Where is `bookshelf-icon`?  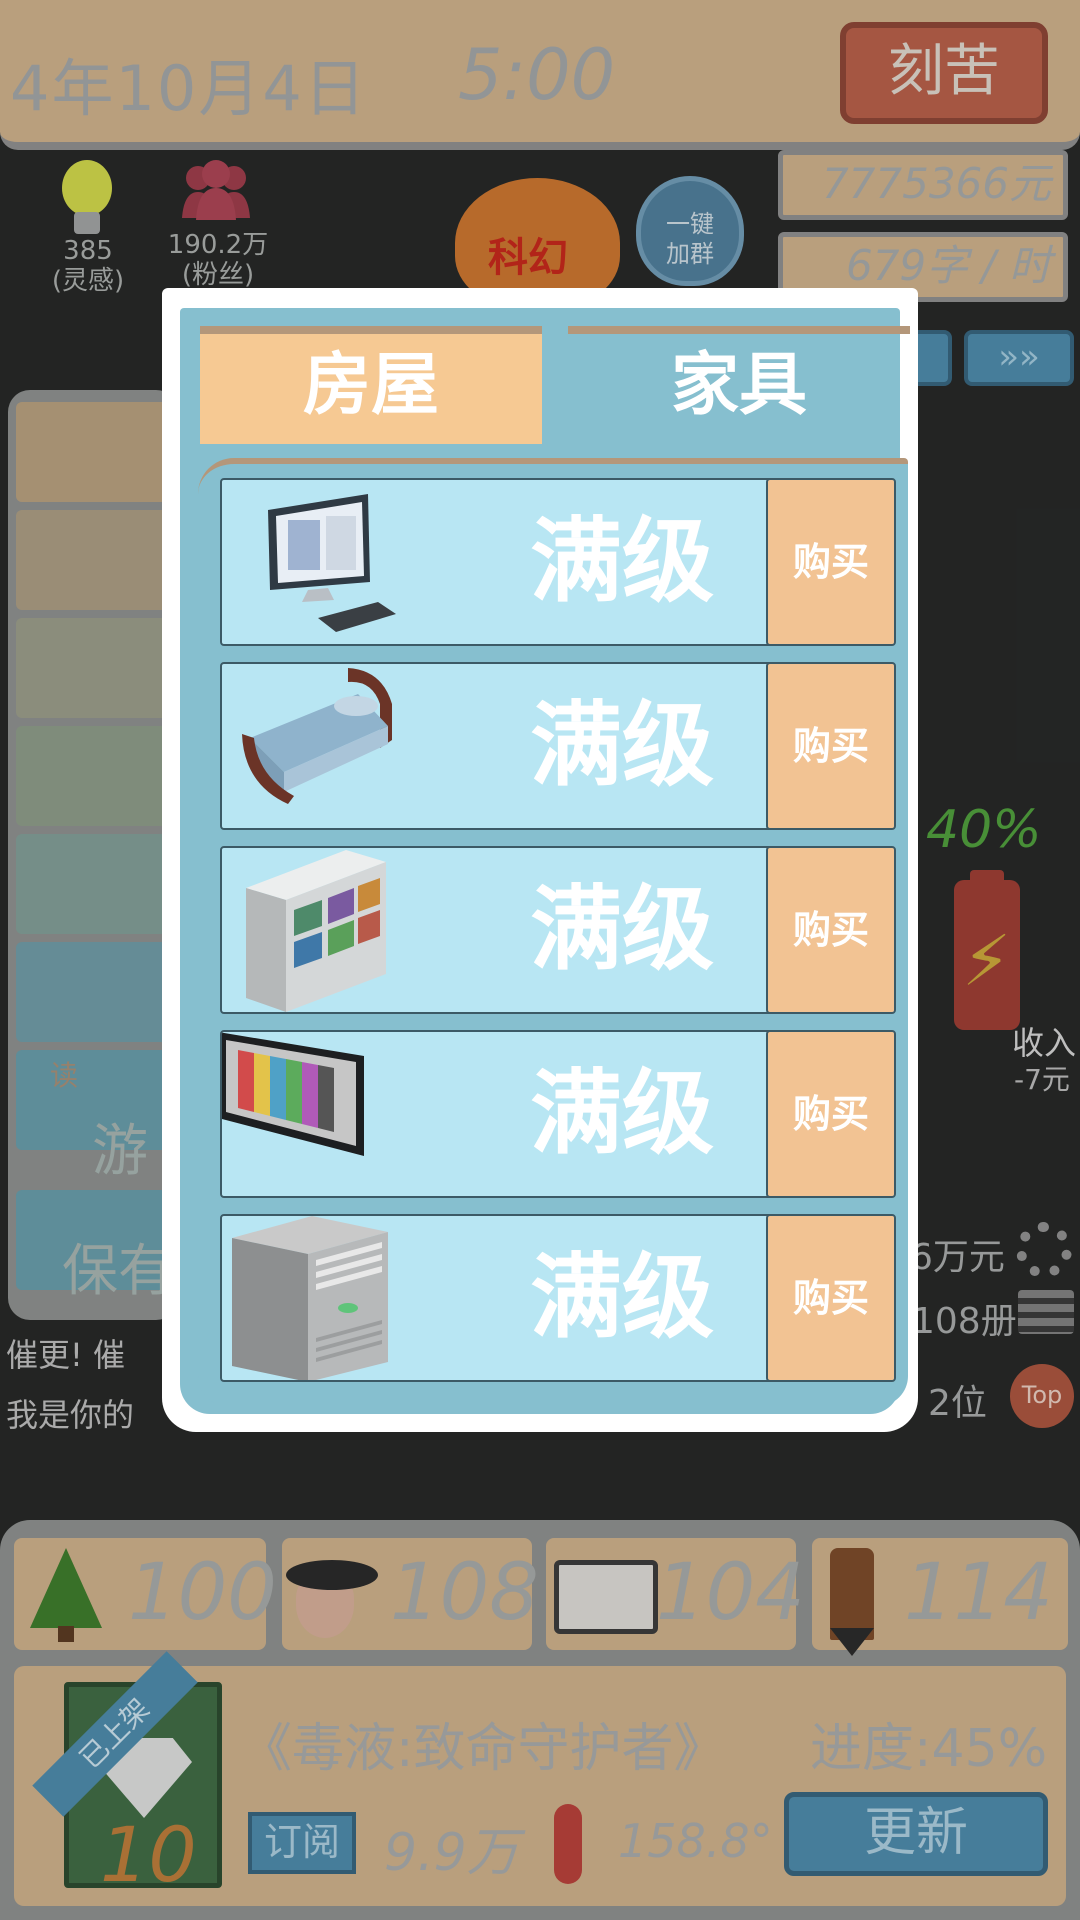
bookshelf-icon is located at coordinates (316, 931).